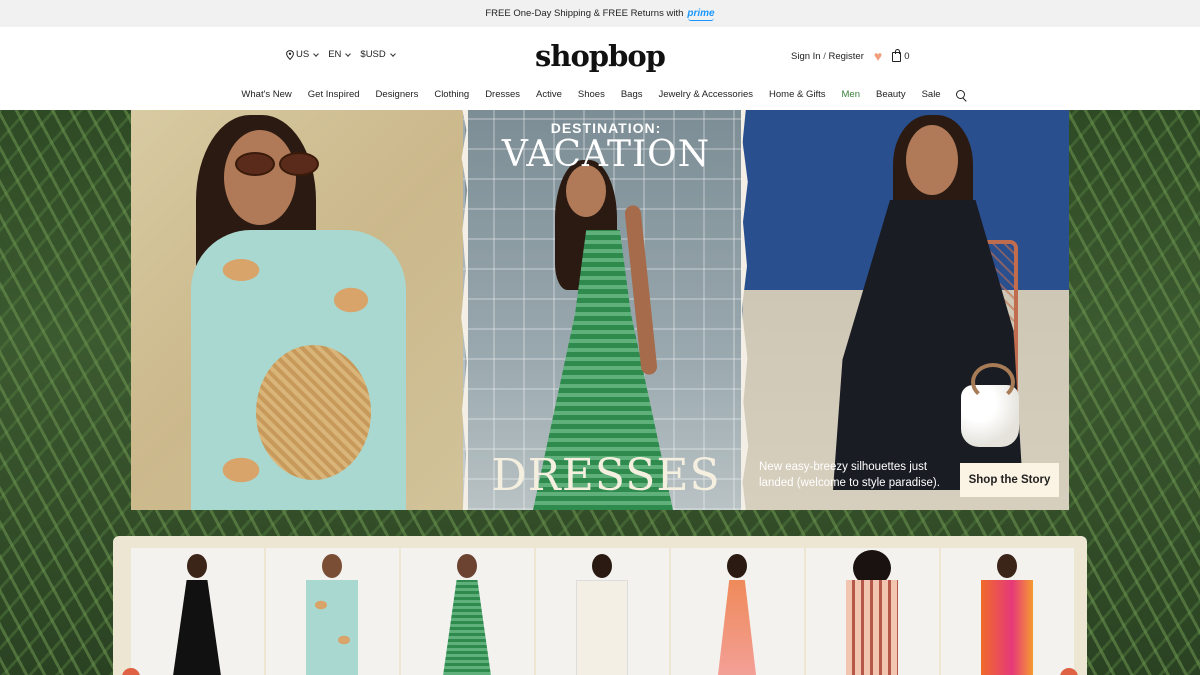  Describe the element at coordinates (549, 95) in the screenshot. I see `nav-item-active: Active` at that location.